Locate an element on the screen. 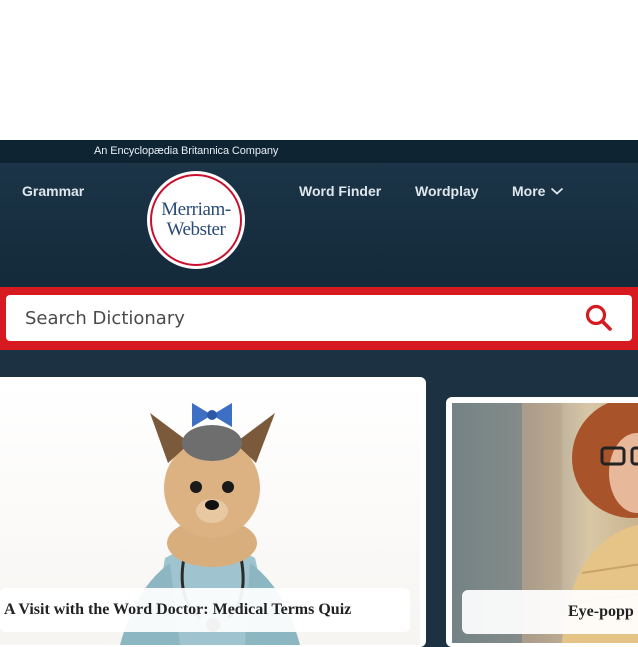 This screenshot has width=638, height=647. nav-more-menu: More is located at coordinates (538, 191).